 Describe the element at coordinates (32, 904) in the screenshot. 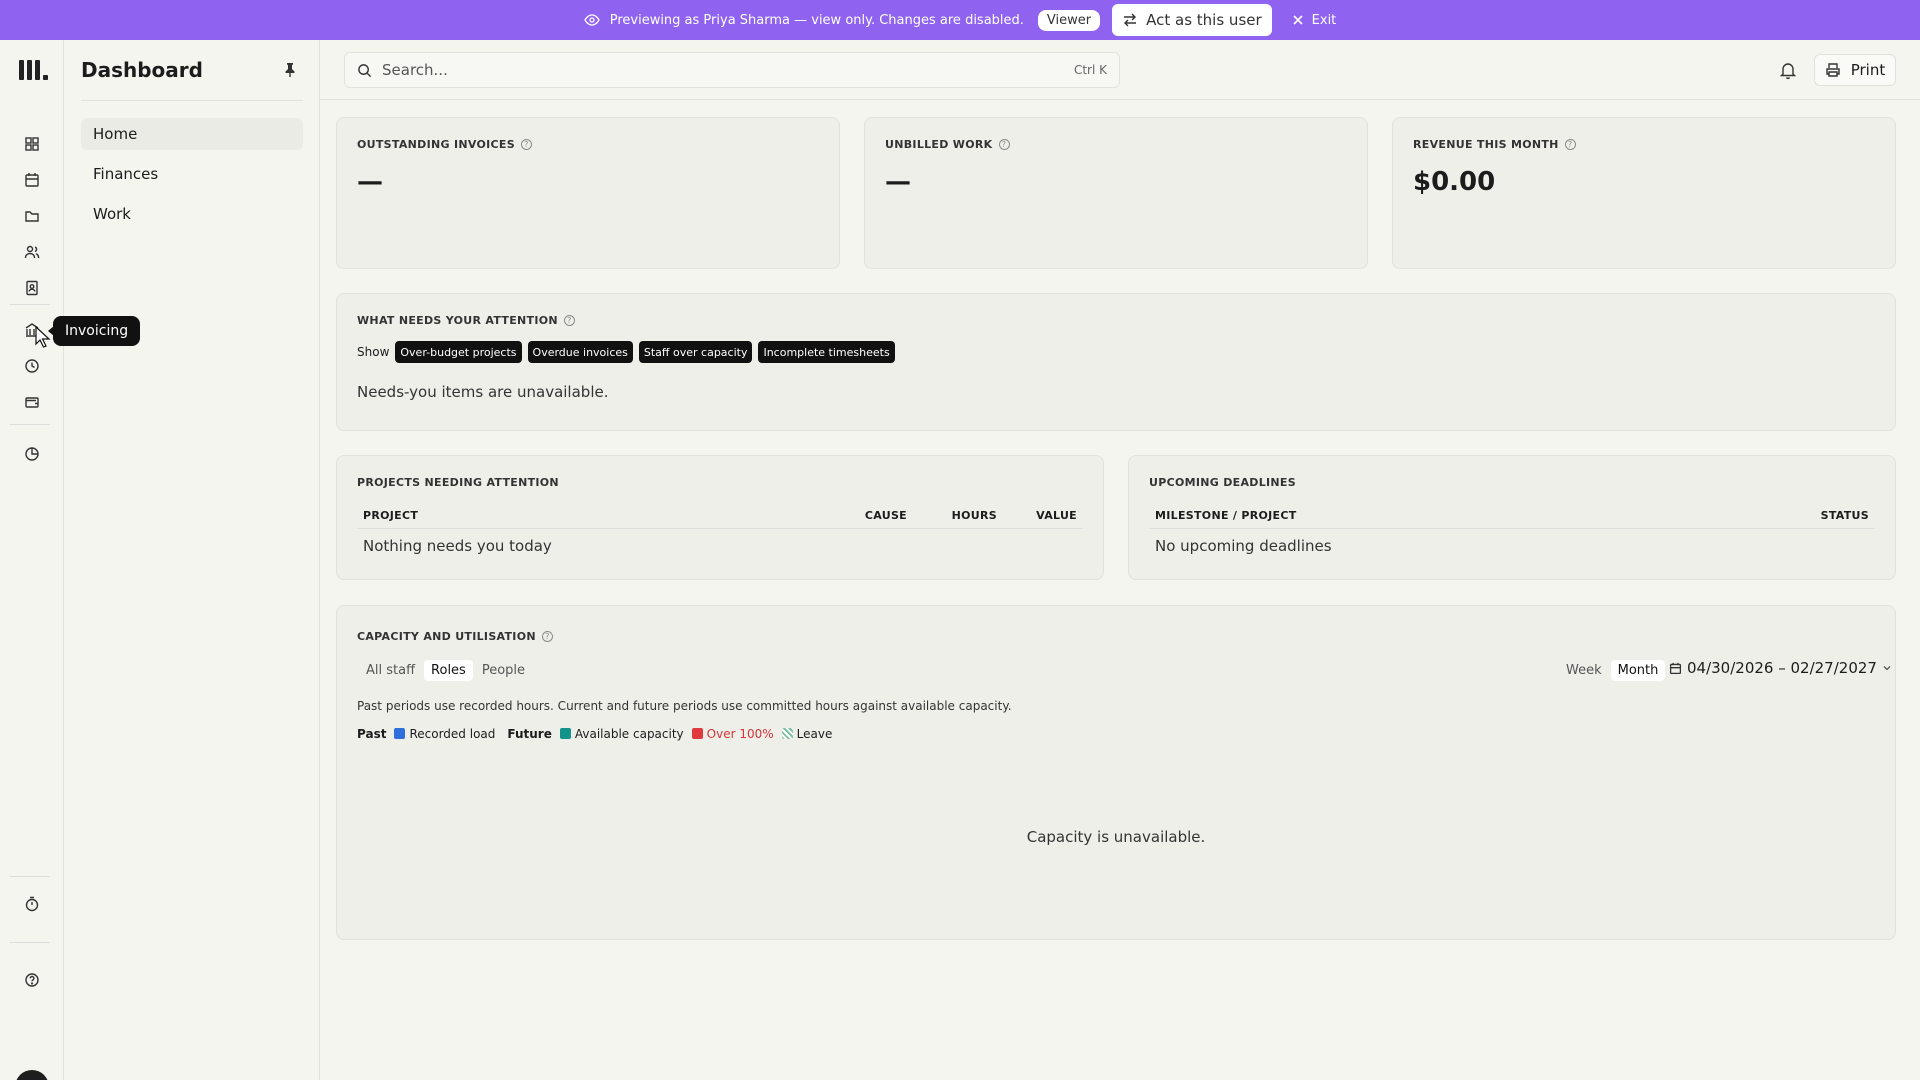

I see `timer-icon` at that location.